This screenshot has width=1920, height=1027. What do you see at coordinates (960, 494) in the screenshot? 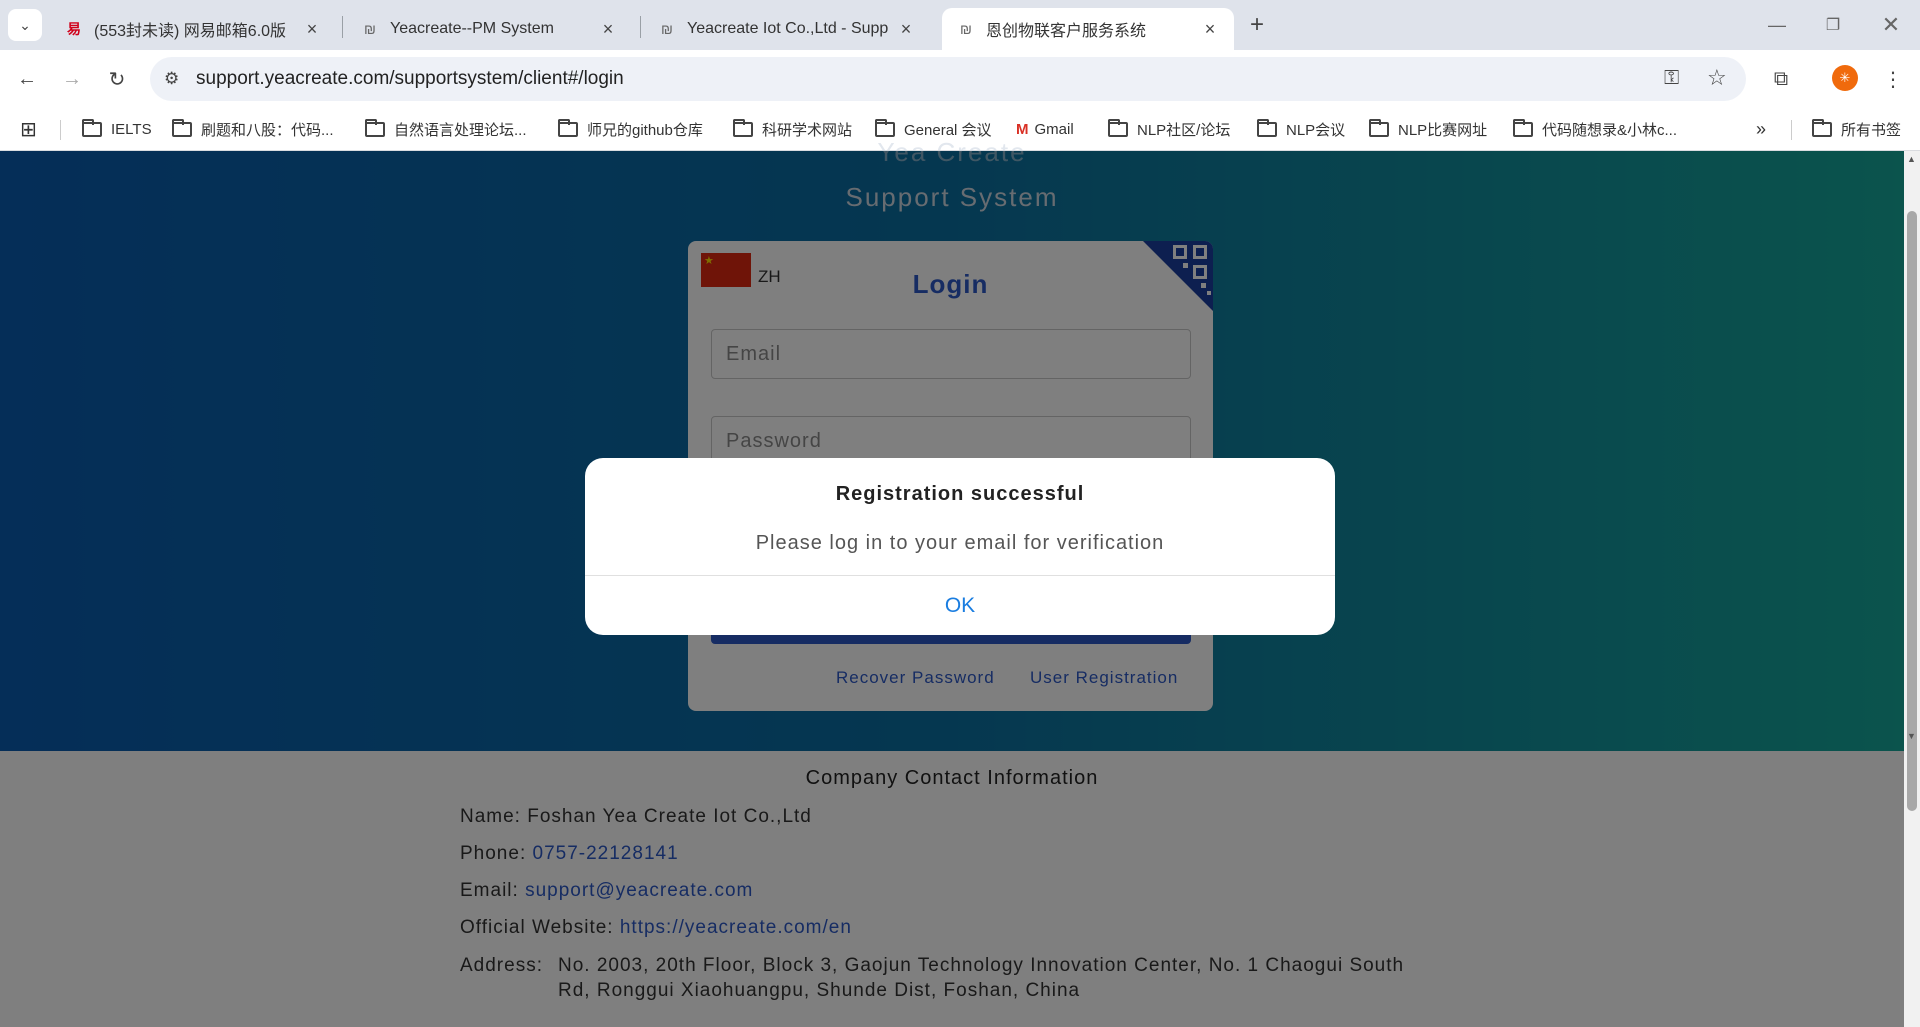
I see `dialog-title: Registration successful` at bounding box center [960, 494].